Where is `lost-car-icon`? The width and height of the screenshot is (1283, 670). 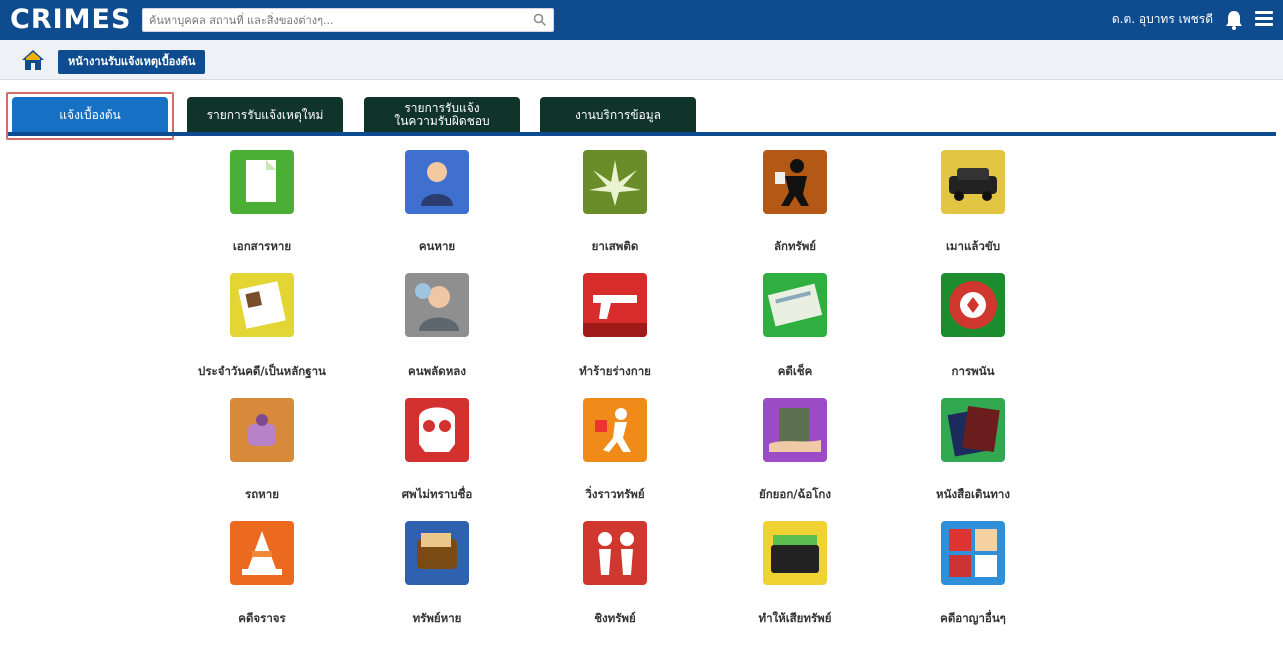
lost-car-icon is located at coordinates (262, 430).